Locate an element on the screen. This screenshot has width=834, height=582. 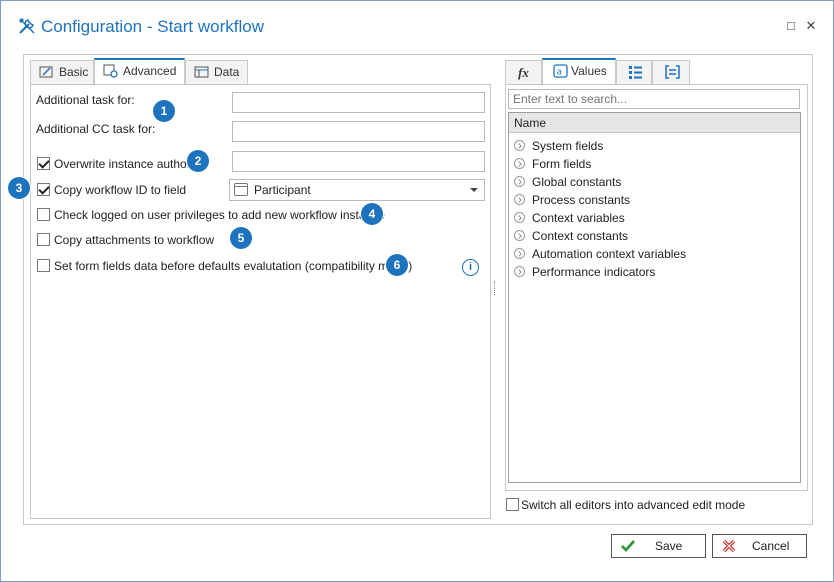
copy-attachments-checkbox is located at coordinates (43, 239).